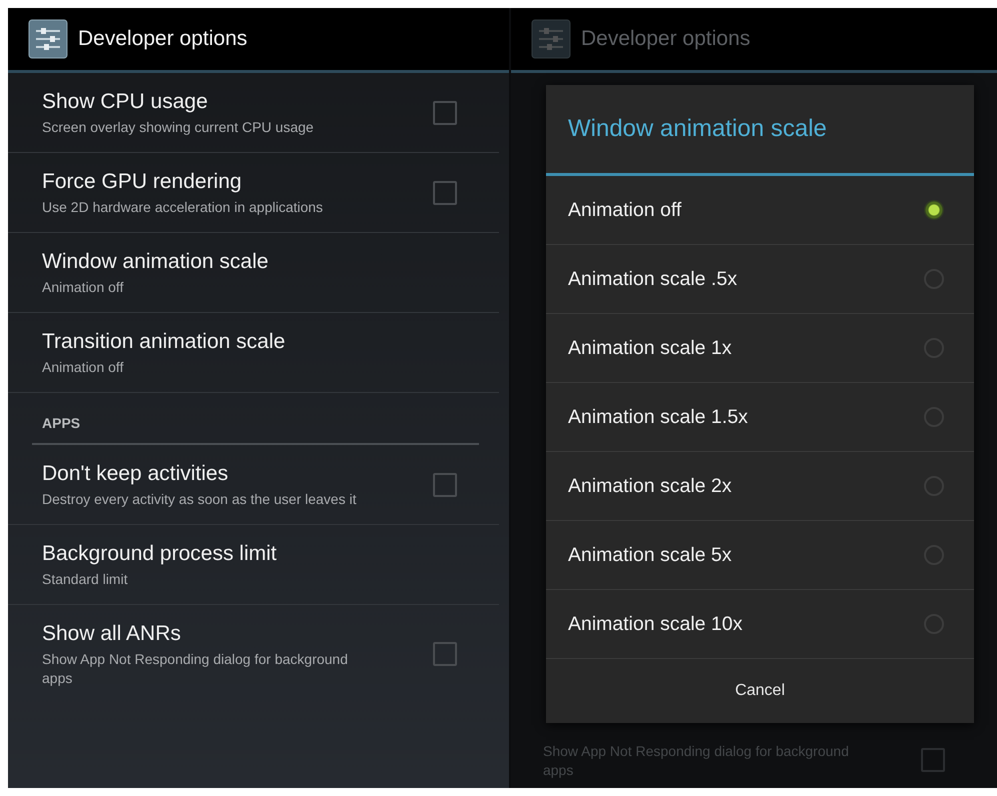  Describe the element at coordinates (85, 579) in the screenshot. I see `preference-summary: Standard limit` at that location.